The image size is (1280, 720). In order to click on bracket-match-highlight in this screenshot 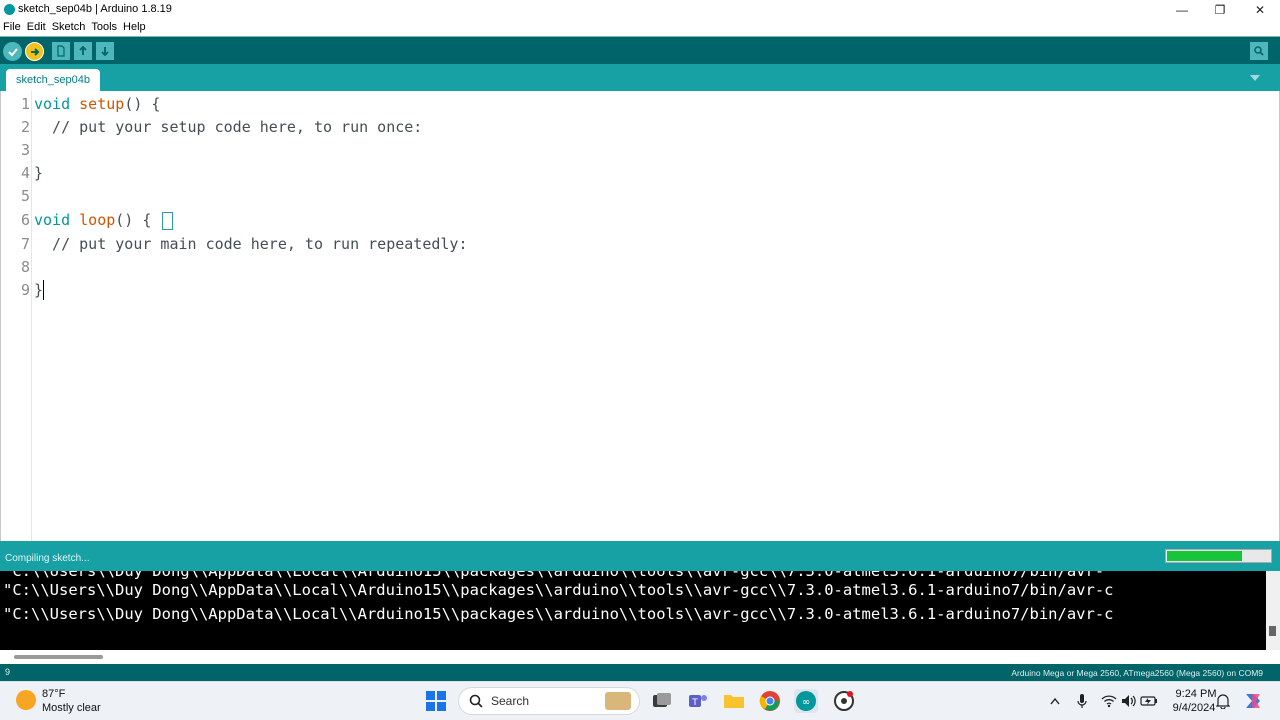, I will do `click(167, 221)`.